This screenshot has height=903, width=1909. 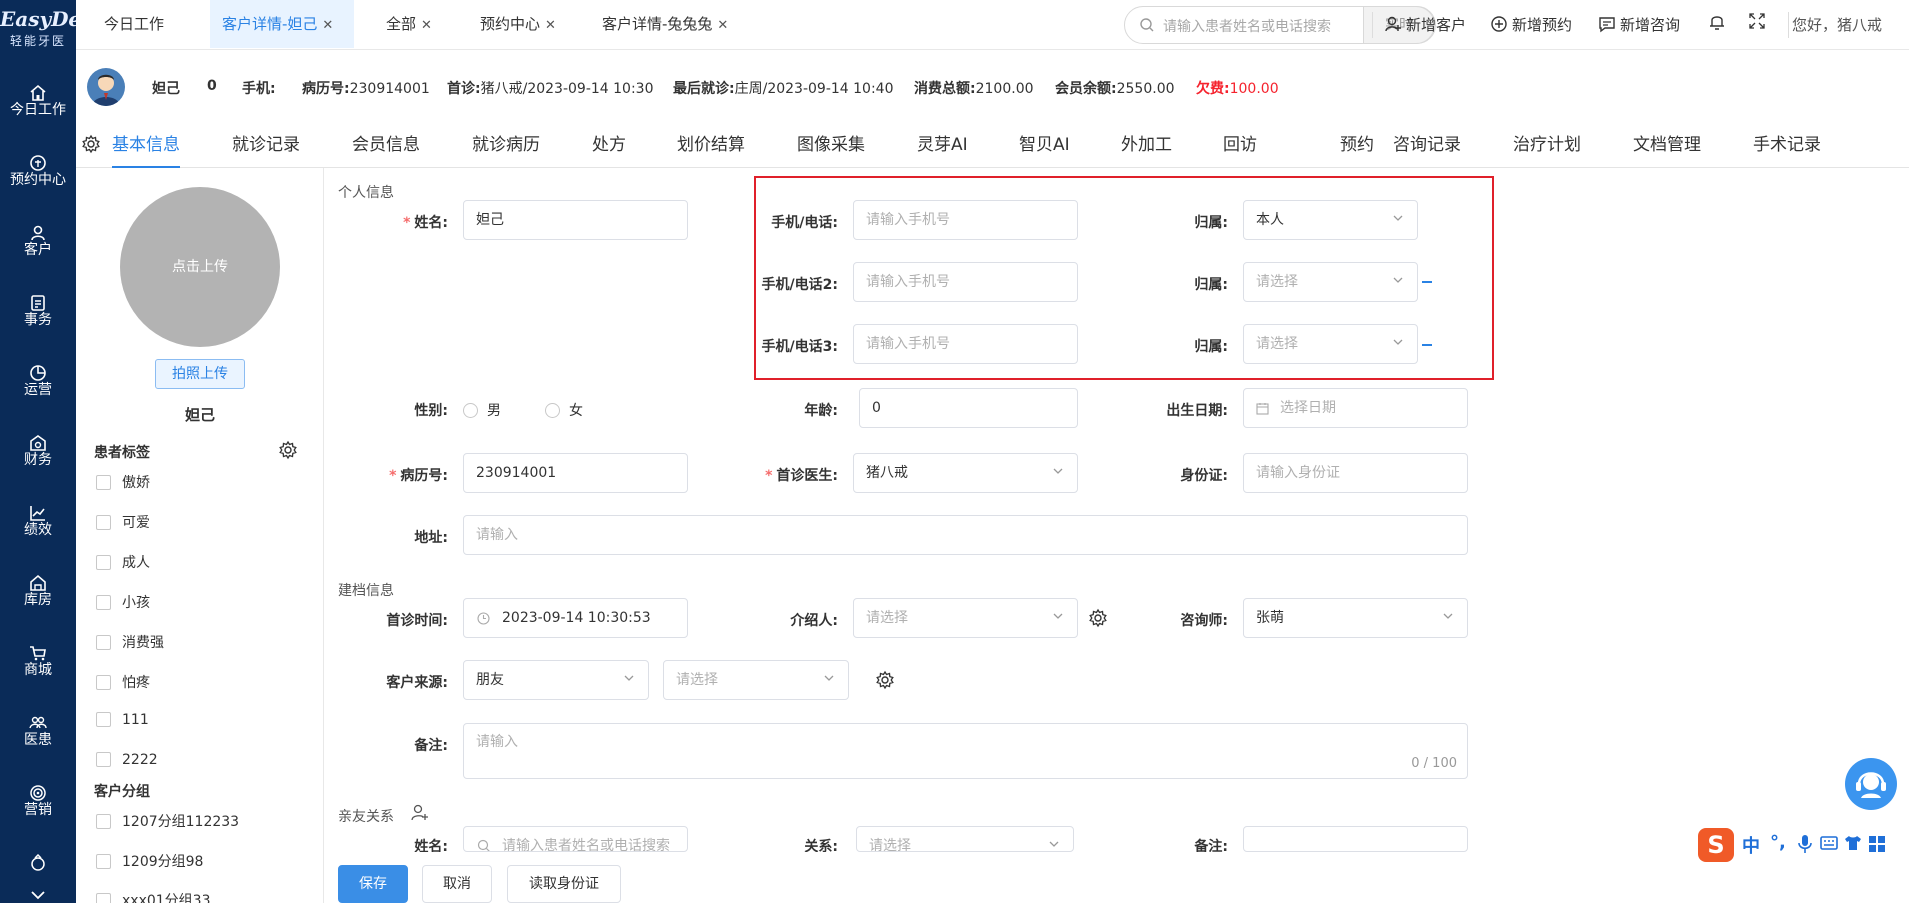 What do you see at coordinates (965, 473) in the screenshot?
I see `doctor-select: 猪八戒` at bounding box center [965, 473].